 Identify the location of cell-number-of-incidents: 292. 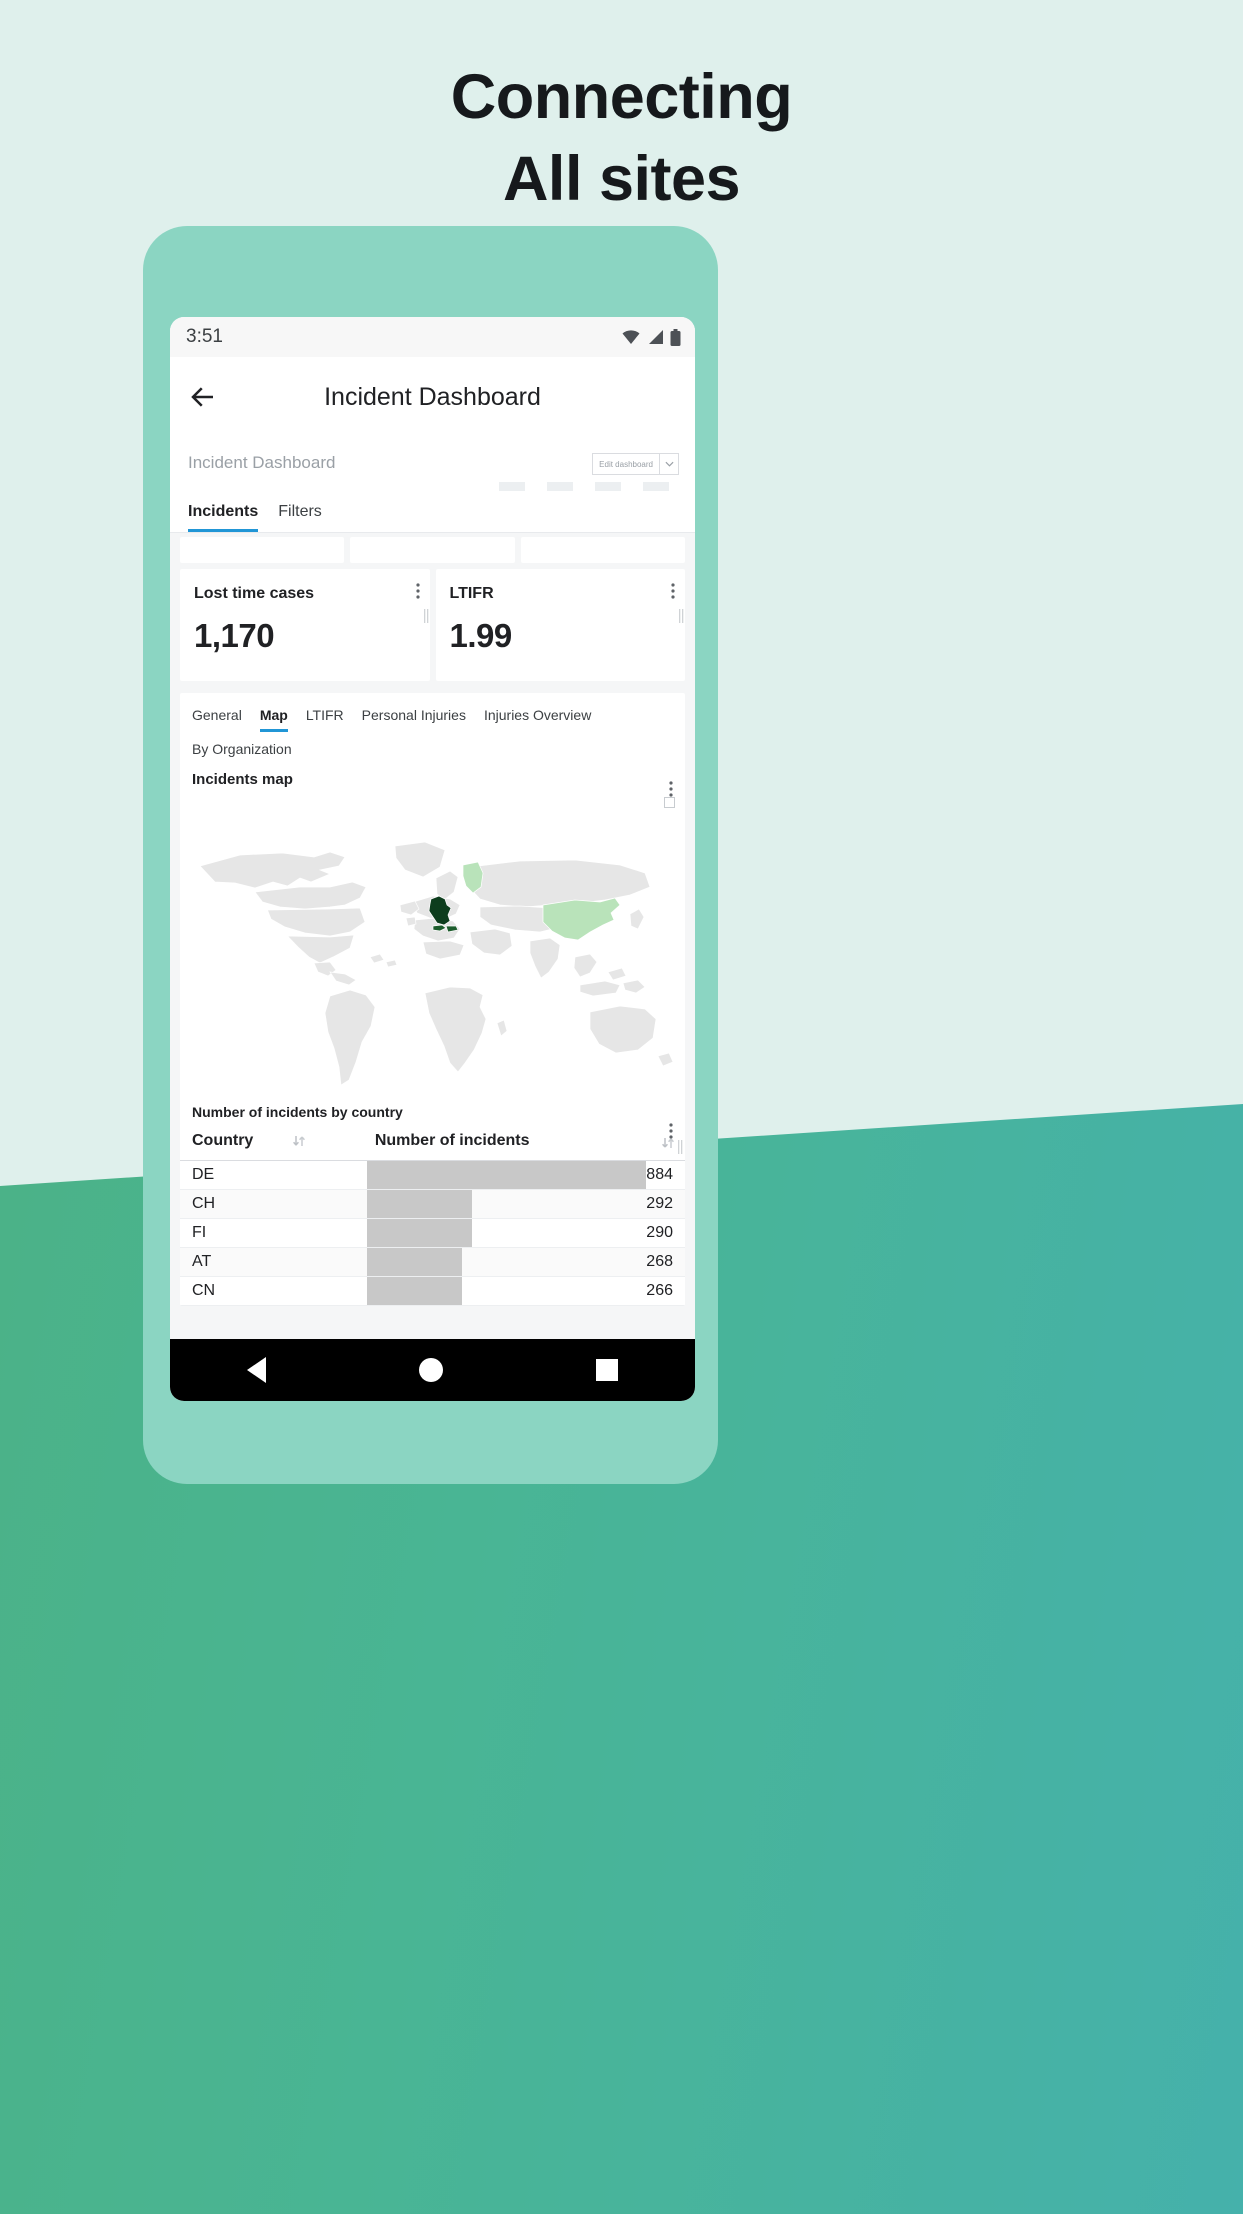
(525, 1204).